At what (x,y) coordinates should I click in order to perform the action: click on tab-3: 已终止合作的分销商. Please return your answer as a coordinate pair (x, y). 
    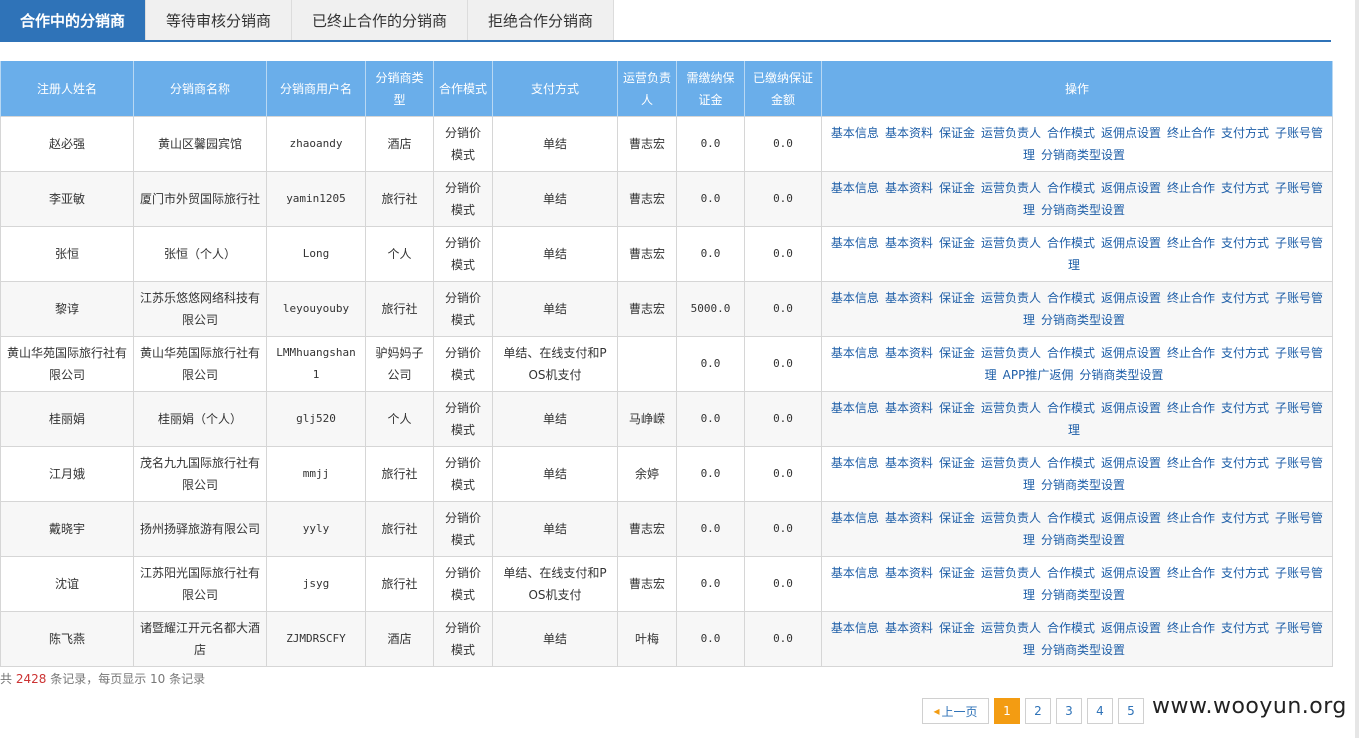
    Looking at the image, I should click on (380, 20).